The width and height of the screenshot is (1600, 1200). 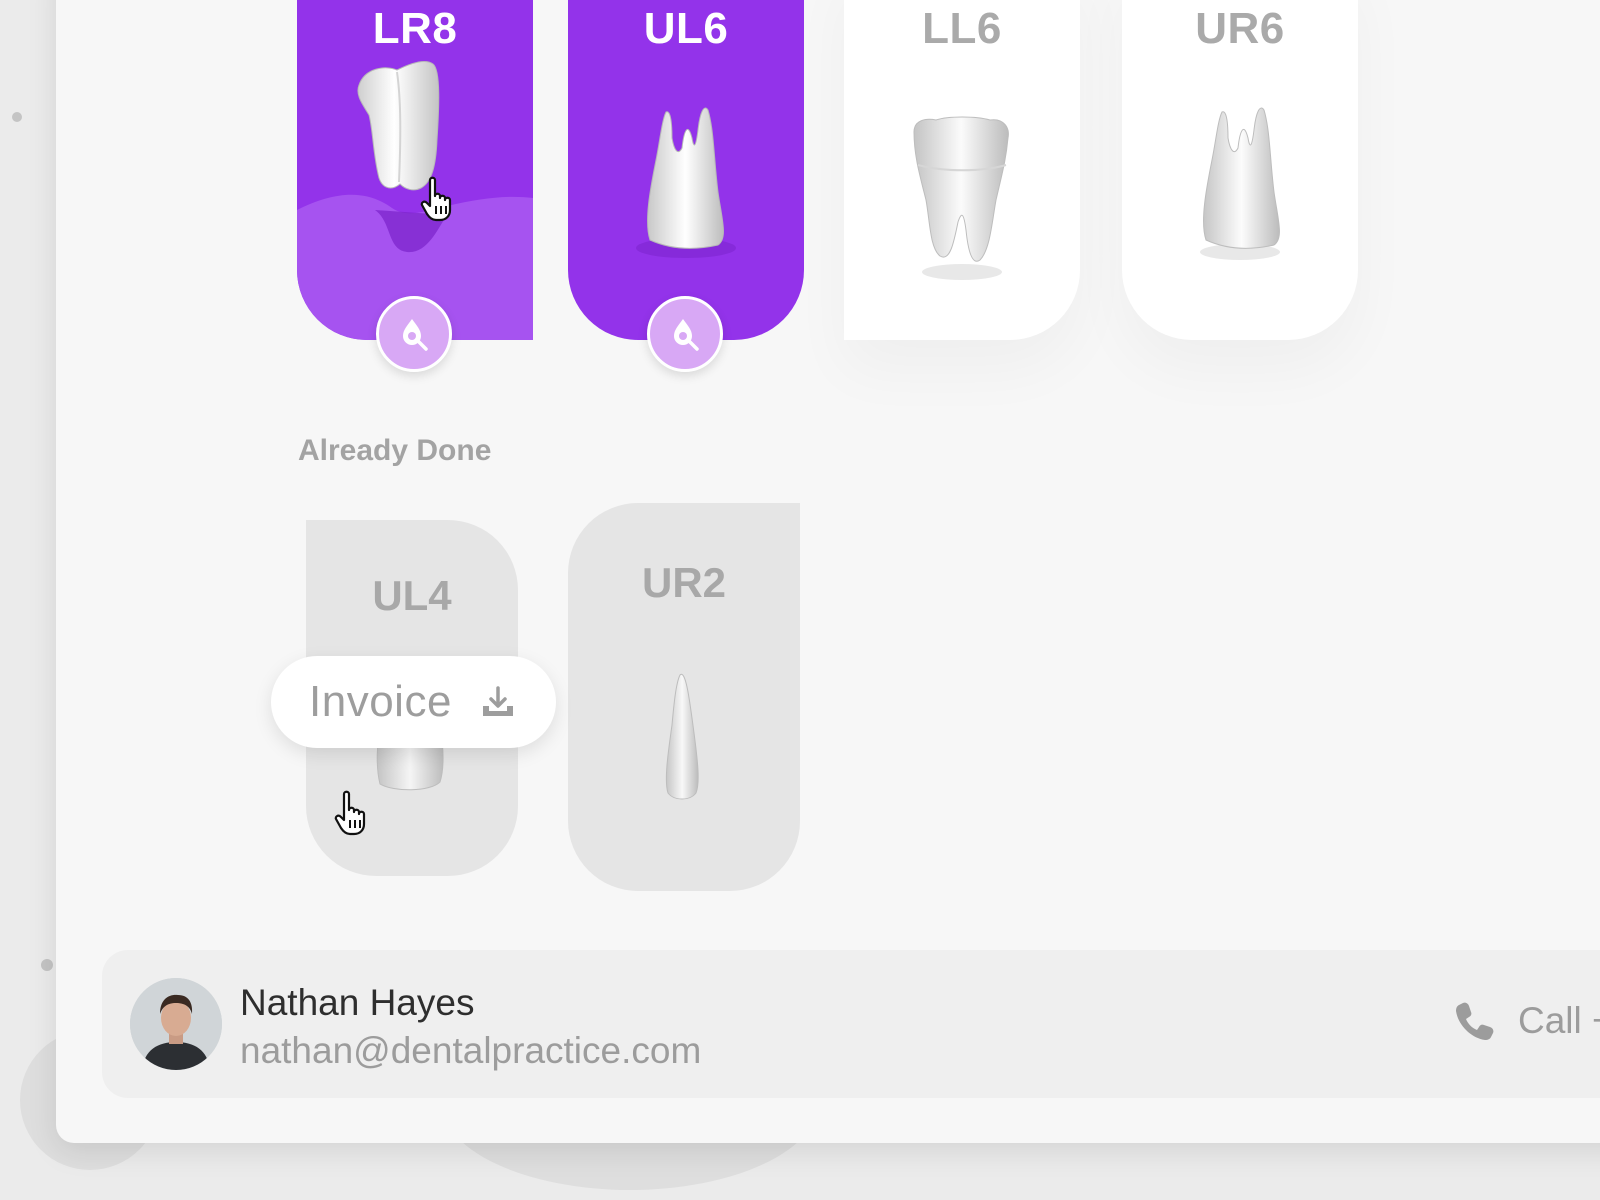 I want to click on section-title-already-done: Already Done, so click(x=395, y=450).